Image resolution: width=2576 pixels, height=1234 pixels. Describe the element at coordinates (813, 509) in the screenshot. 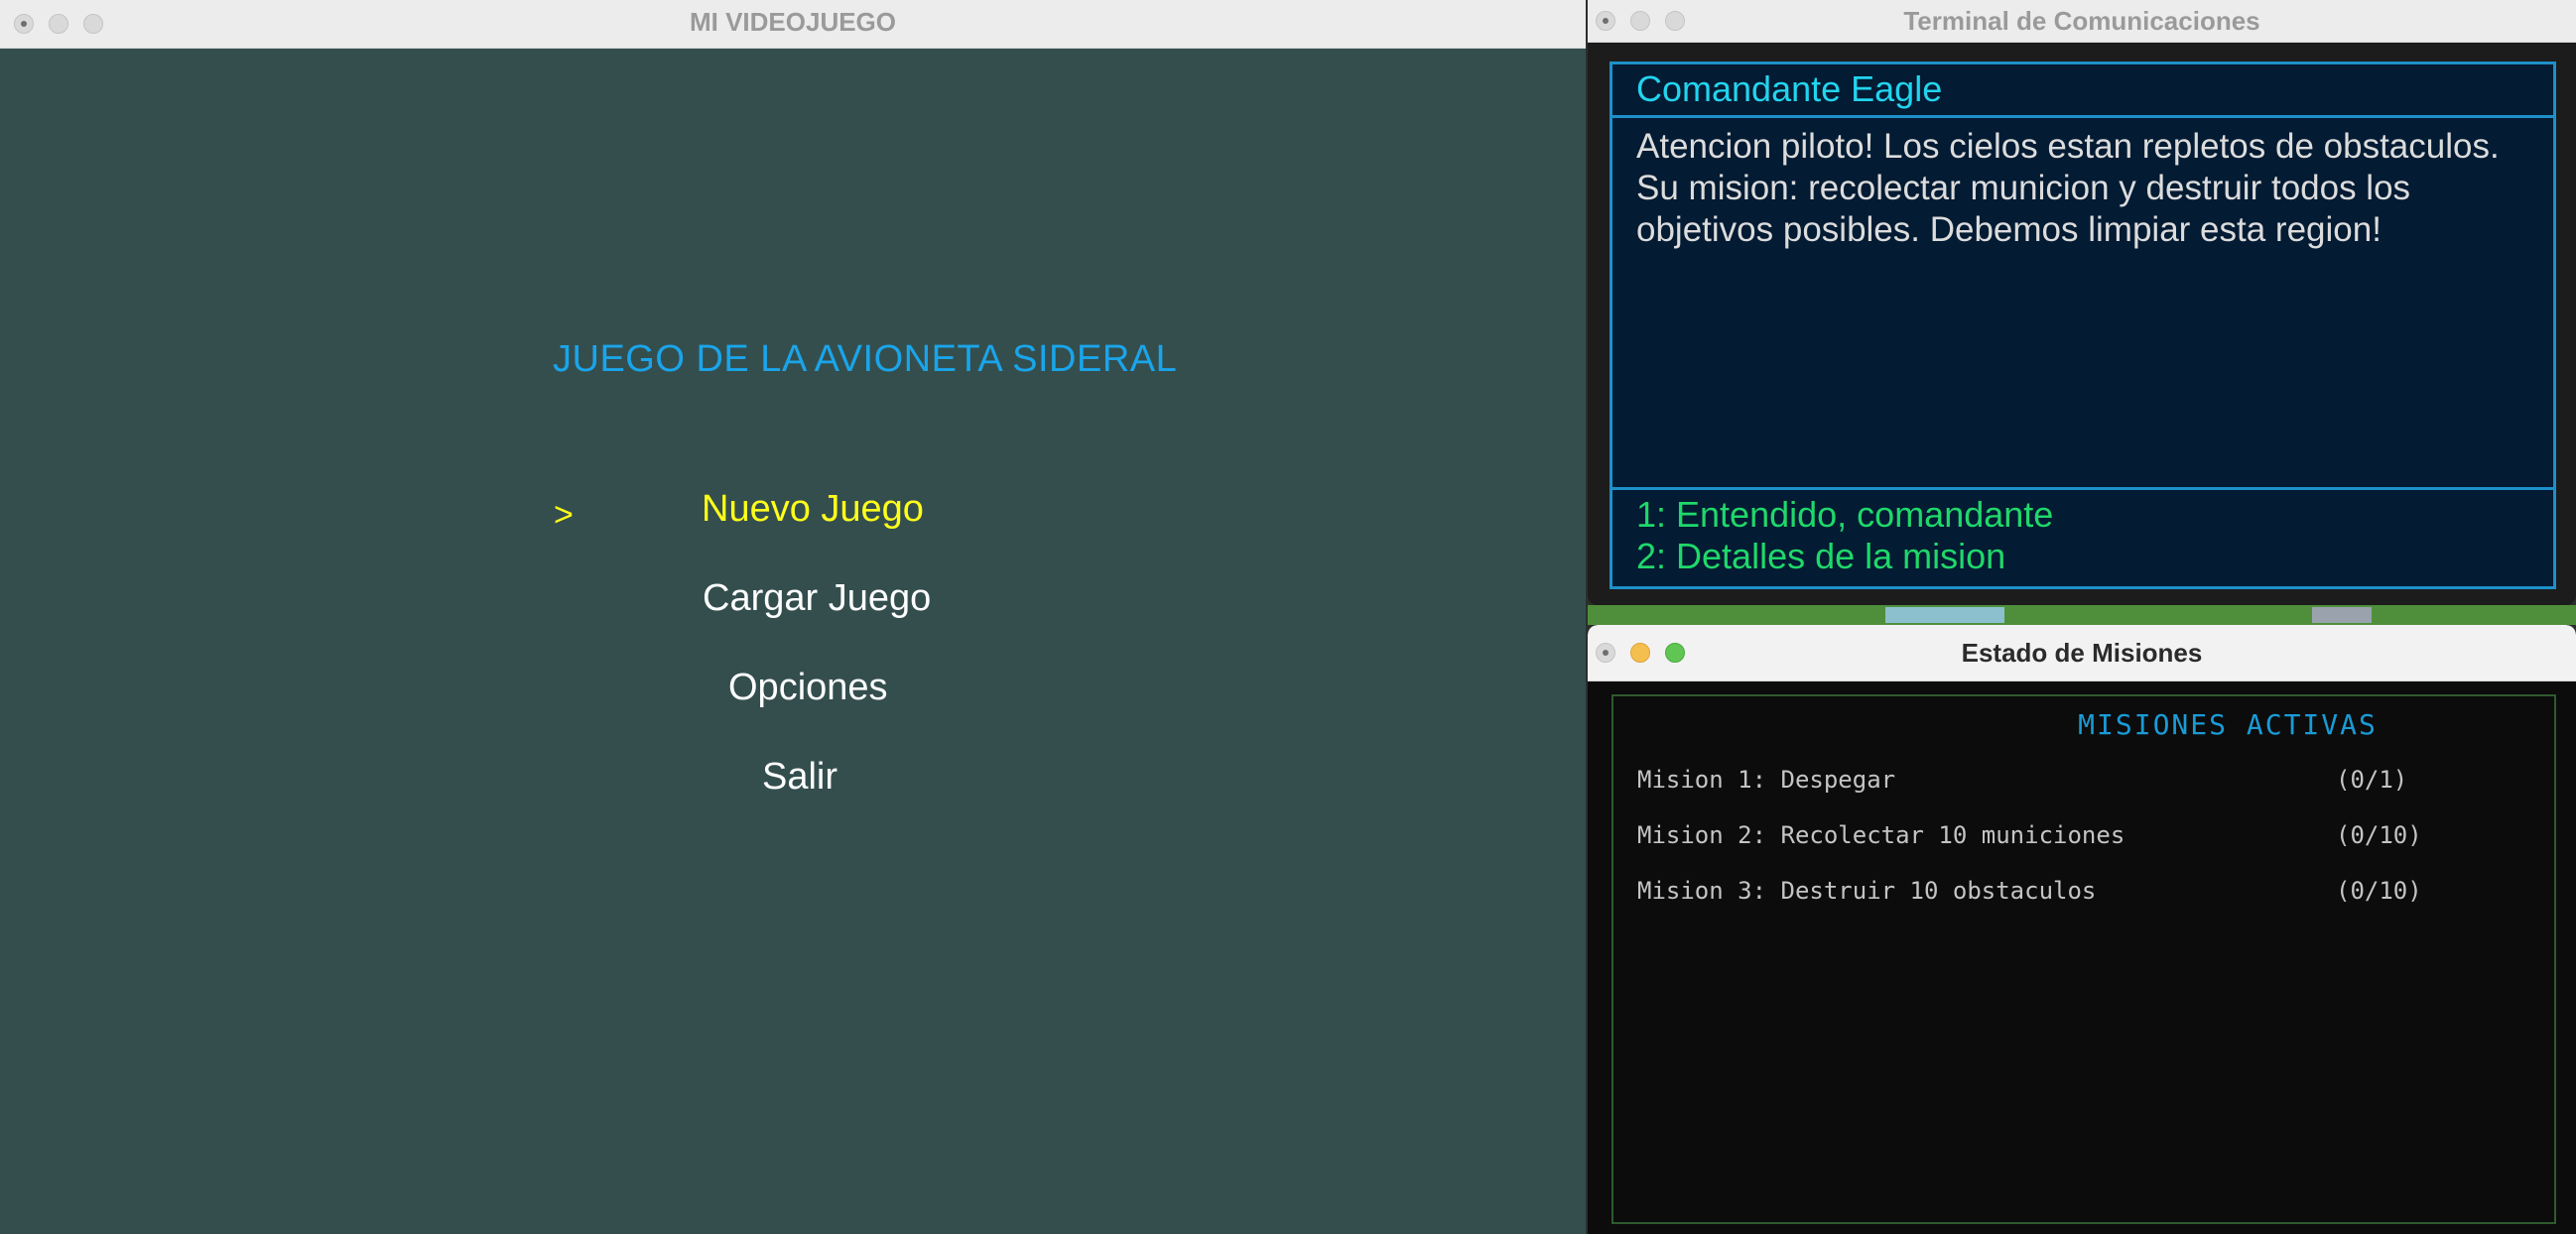

I see `menu-item-nuevo-juego: Nuevo Juego` at that location.